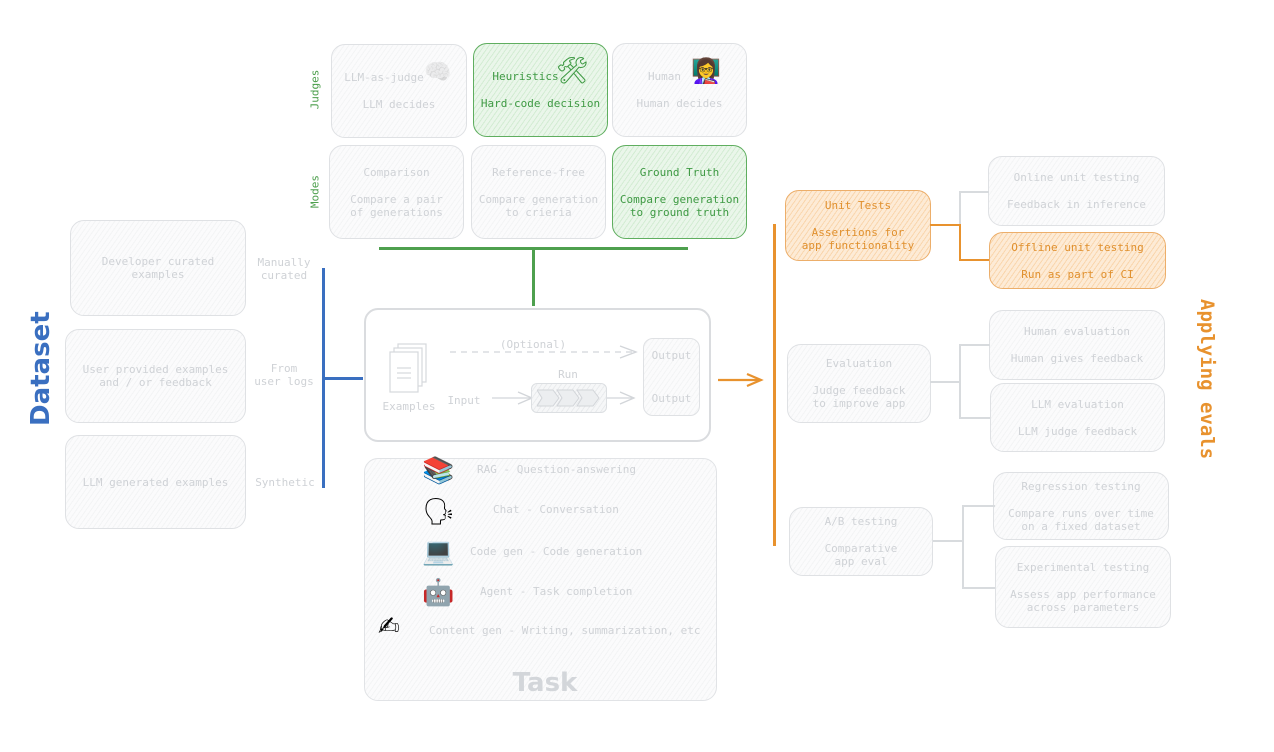 The height and width of the screenshot is (752, 1274). What do you see at coordinates (389, 627) in the screenshot?
I see `writing-hand-icon: ✍` at bounding box center [389, 627].